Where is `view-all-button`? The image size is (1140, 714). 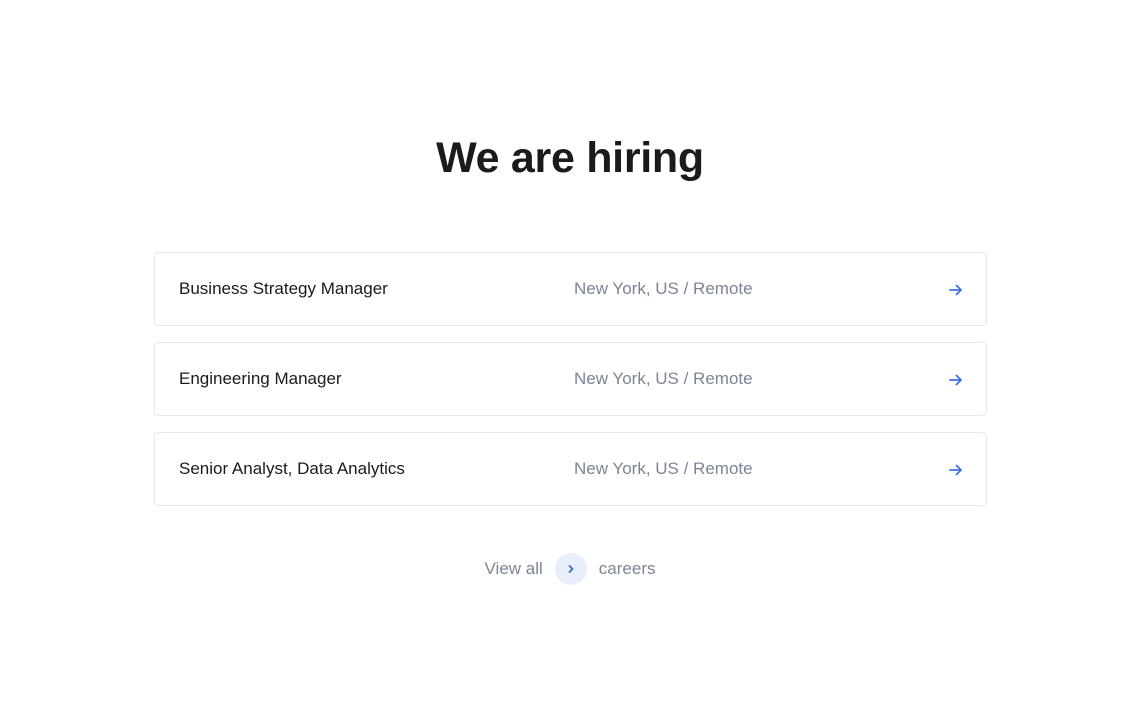 view-all-button is located at coordinates (570, 569).